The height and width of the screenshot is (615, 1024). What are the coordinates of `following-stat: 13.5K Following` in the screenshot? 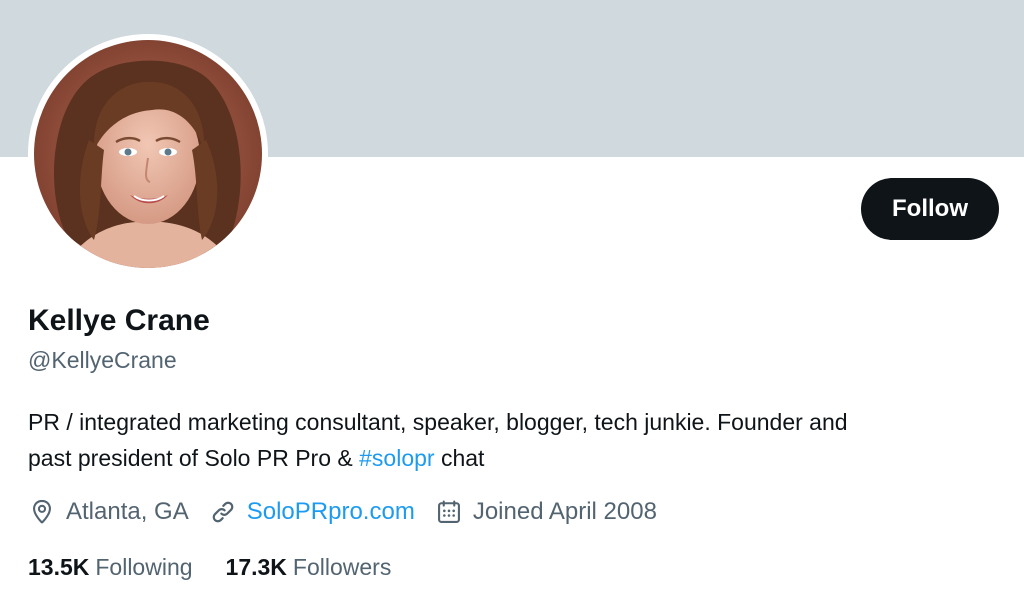 It's located at (110, 567).